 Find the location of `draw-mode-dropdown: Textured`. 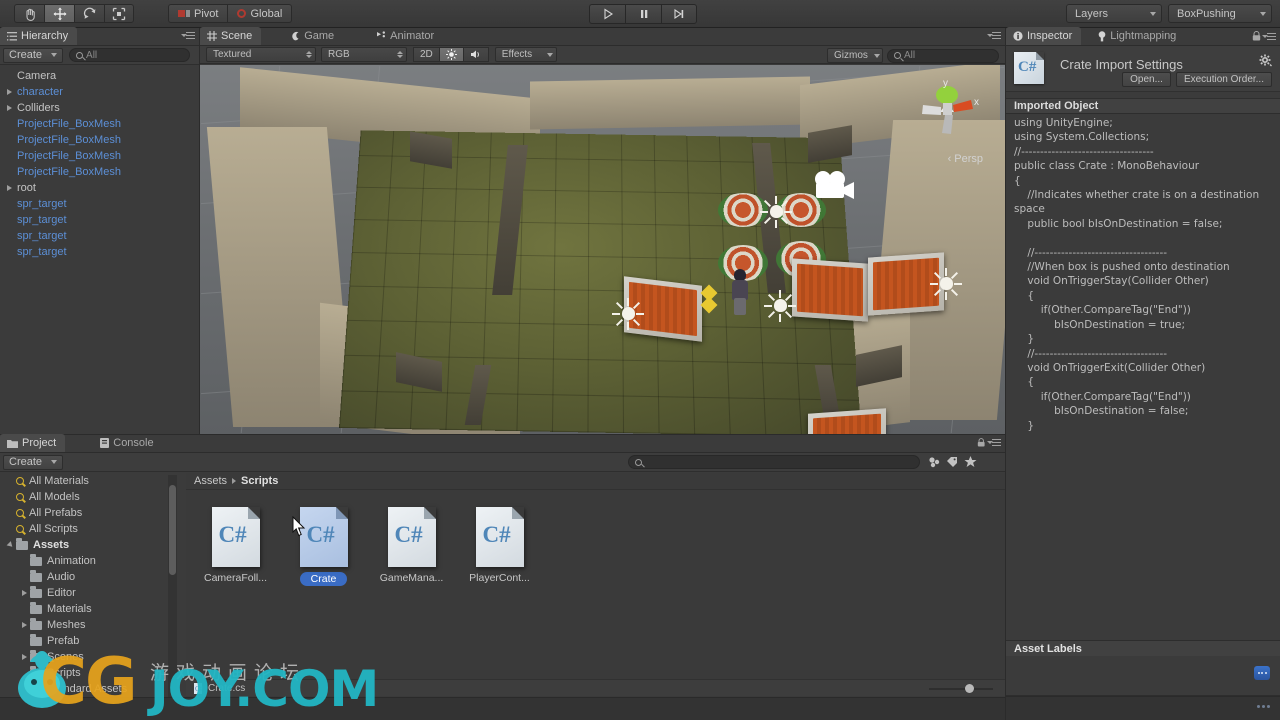

draw-mode-dropdown: Textured is located at coordinates (261, 54).